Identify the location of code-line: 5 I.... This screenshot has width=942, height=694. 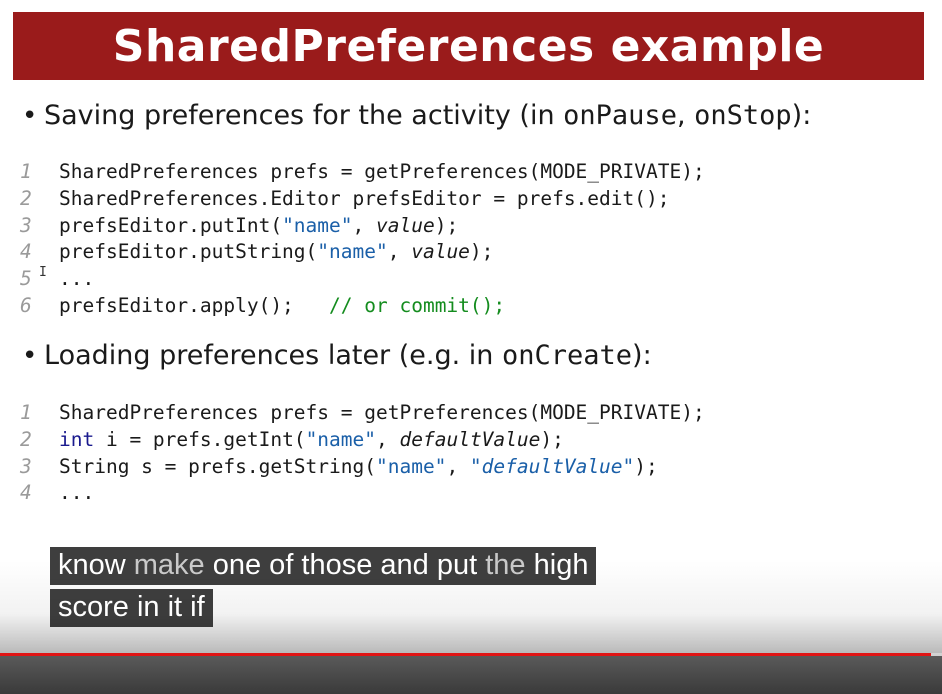
(362, 279).